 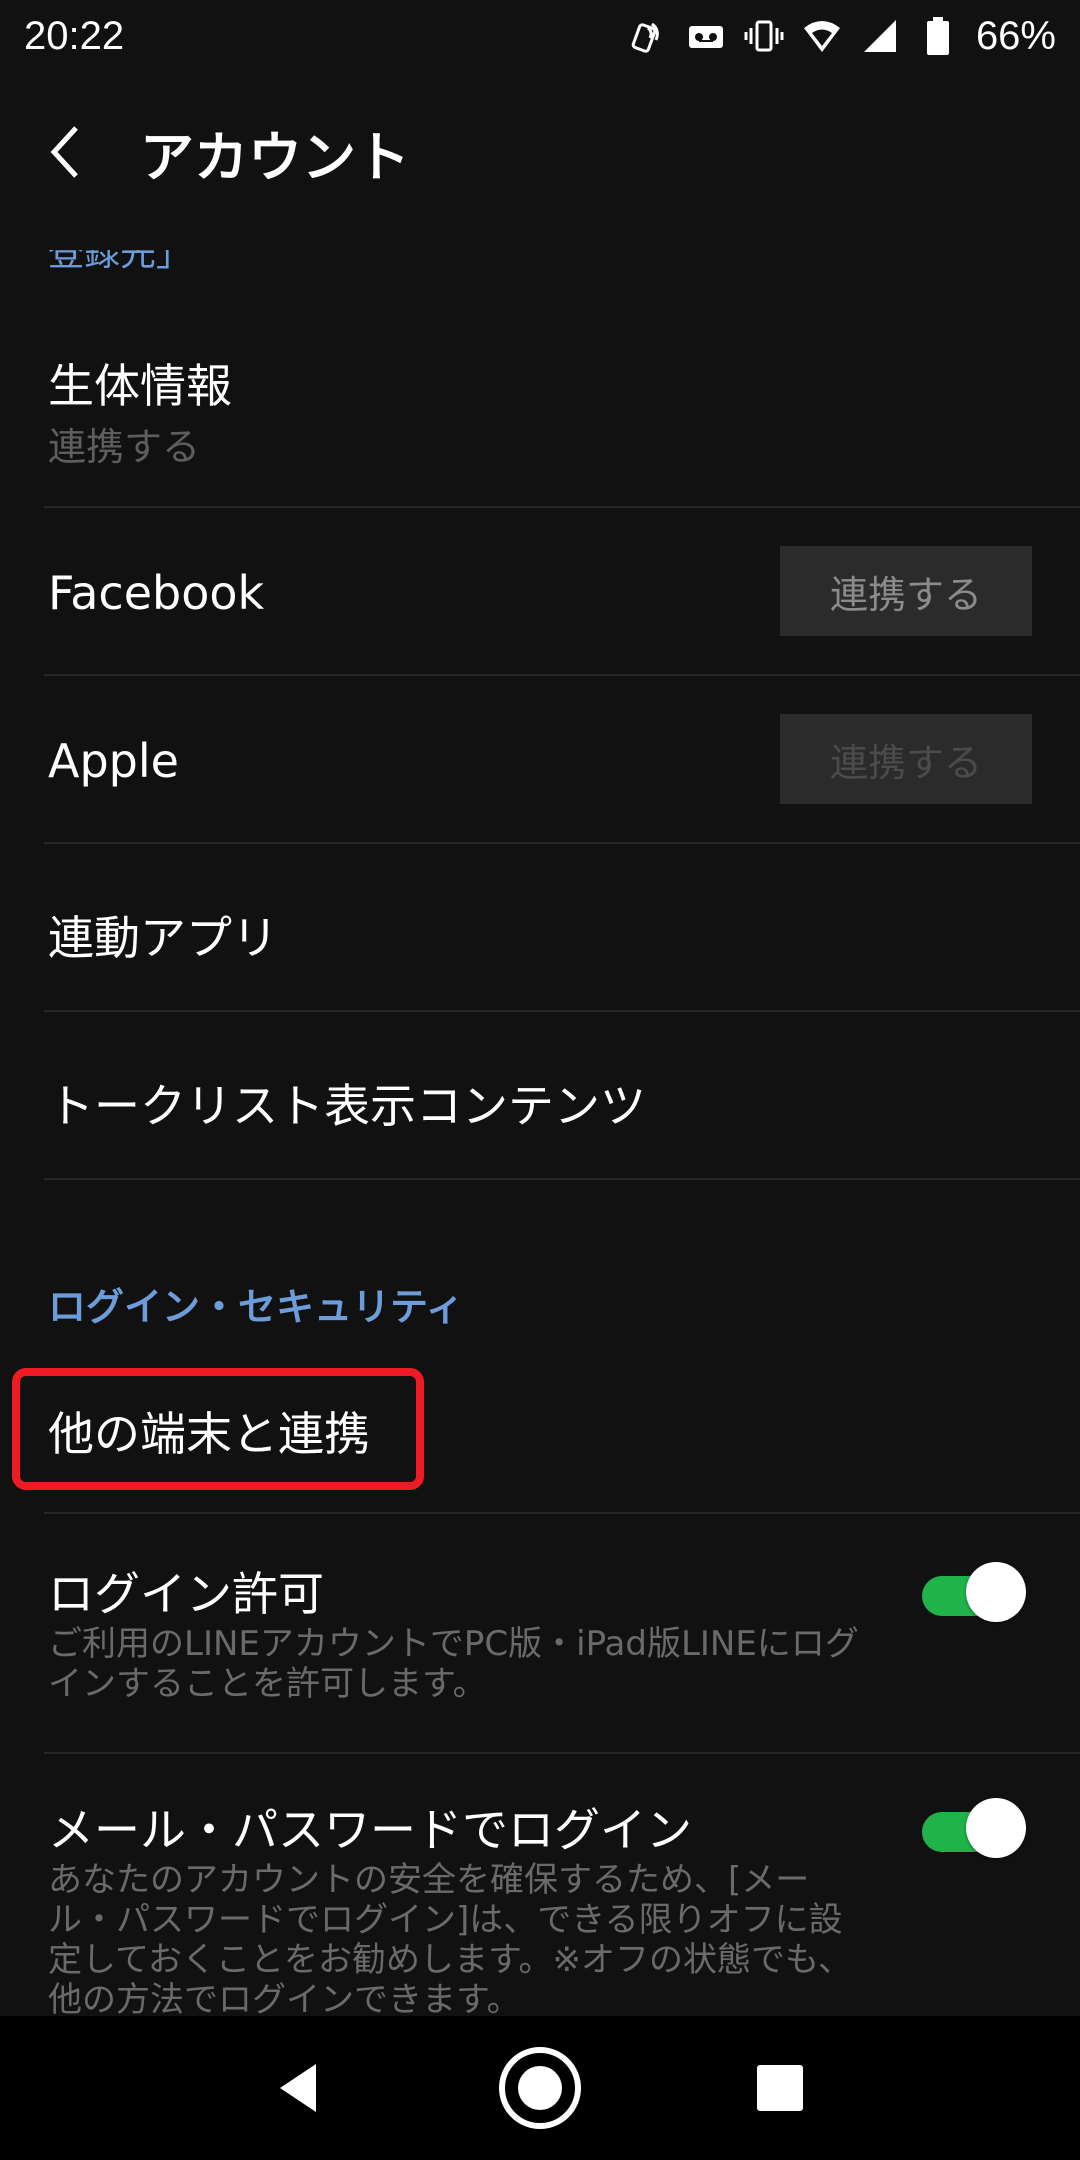 What do you see at coordinates (764, 36) in the screenshot?
I see `vibrate-icon` at bounding box center [764, 36].